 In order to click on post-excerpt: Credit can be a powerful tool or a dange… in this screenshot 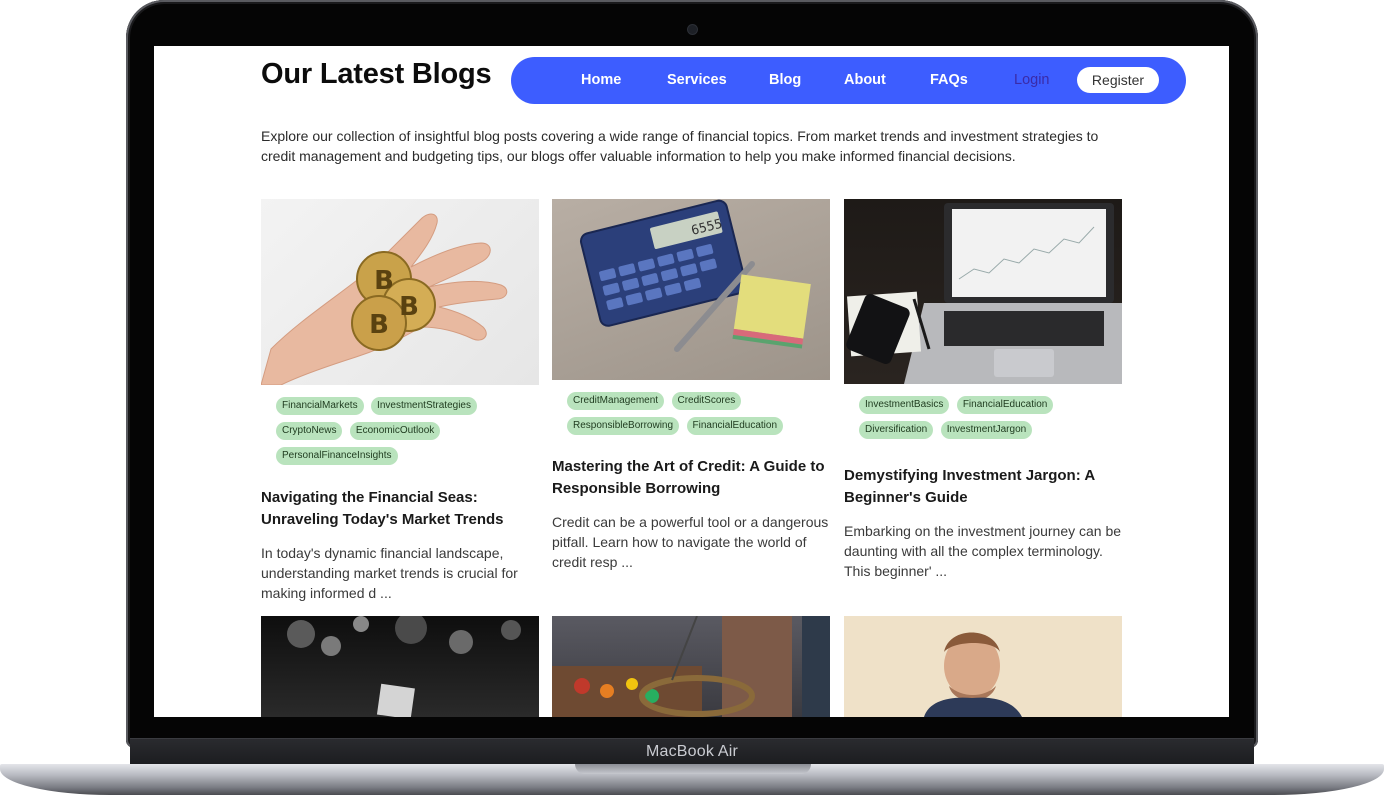, I will do `click(690, 542)`.